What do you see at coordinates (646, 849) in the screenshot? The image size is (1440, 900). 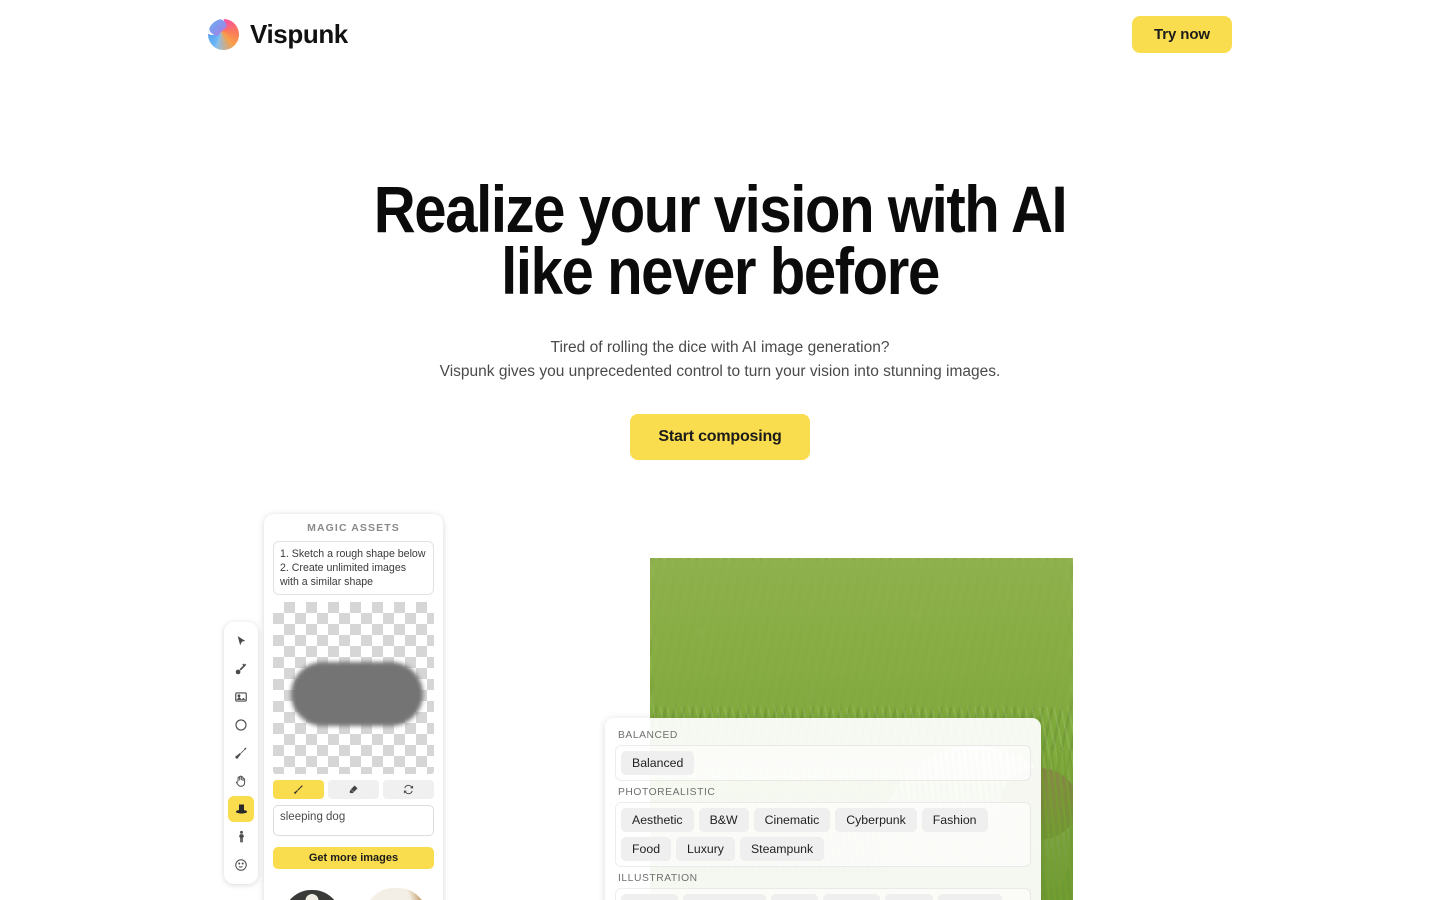 I see `style-chip: Food` at bounding box center [646, 849].